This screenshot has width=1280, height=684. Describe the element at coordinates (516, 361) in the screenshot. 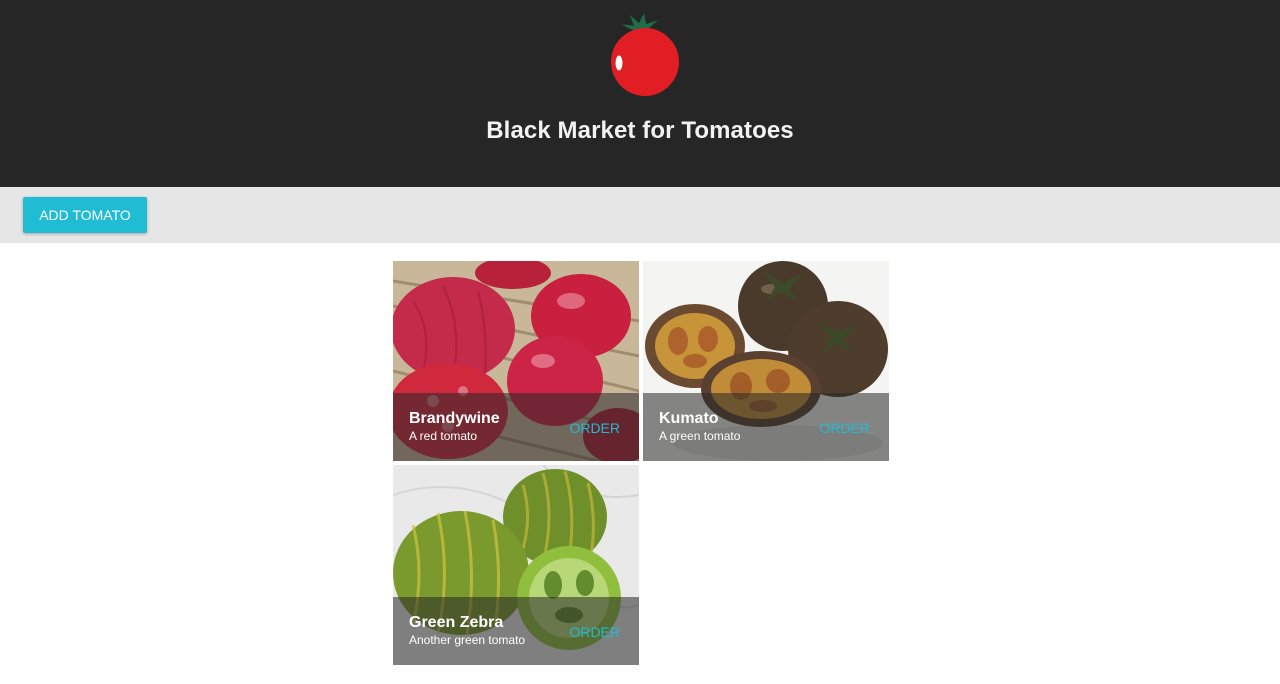

I see `tomato-card-brandywine: Brandywine A red tomato ORDER` at that location.